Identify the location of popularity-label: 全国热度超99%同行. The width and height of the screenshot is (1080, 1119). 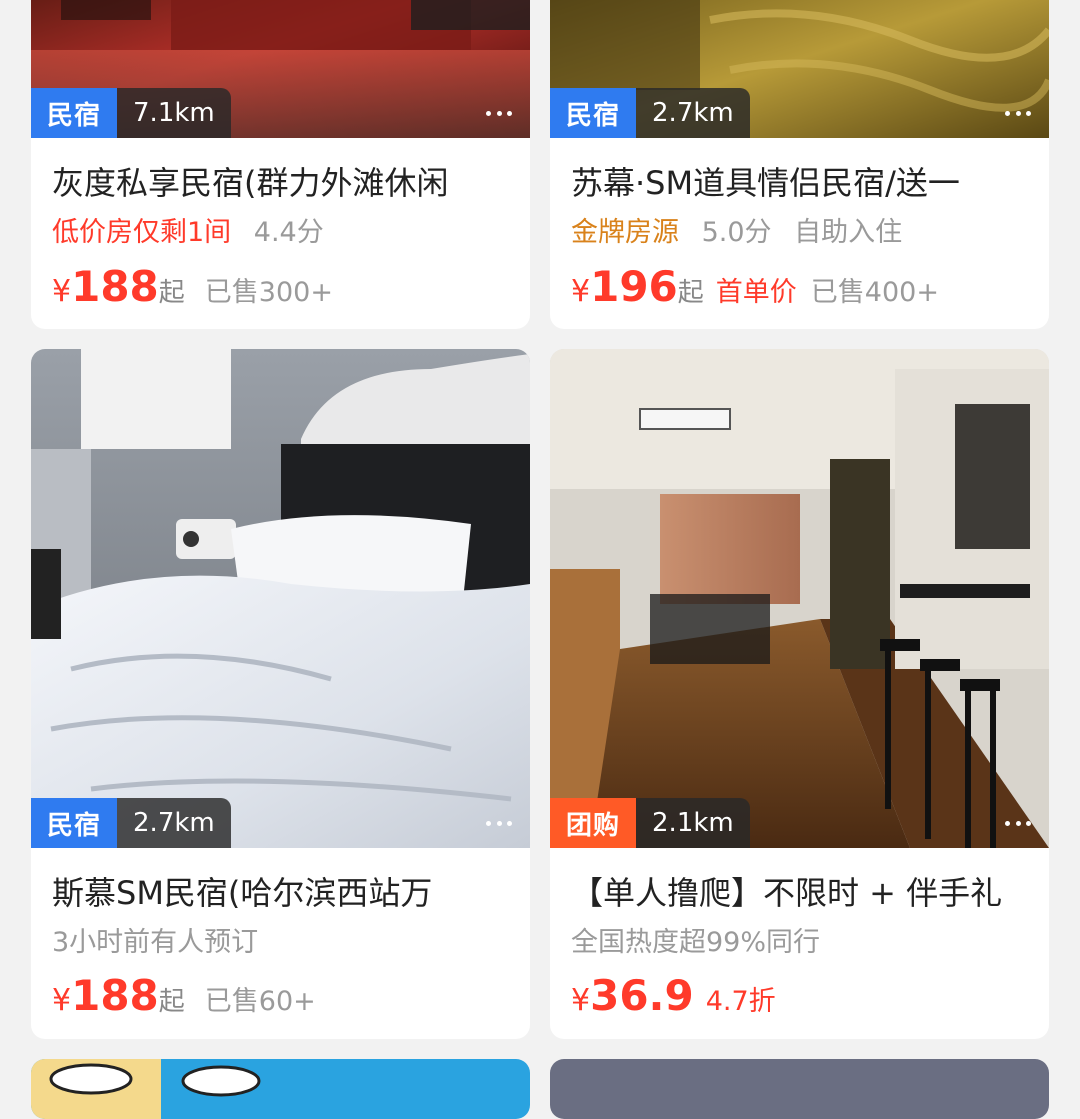
(696, 942).